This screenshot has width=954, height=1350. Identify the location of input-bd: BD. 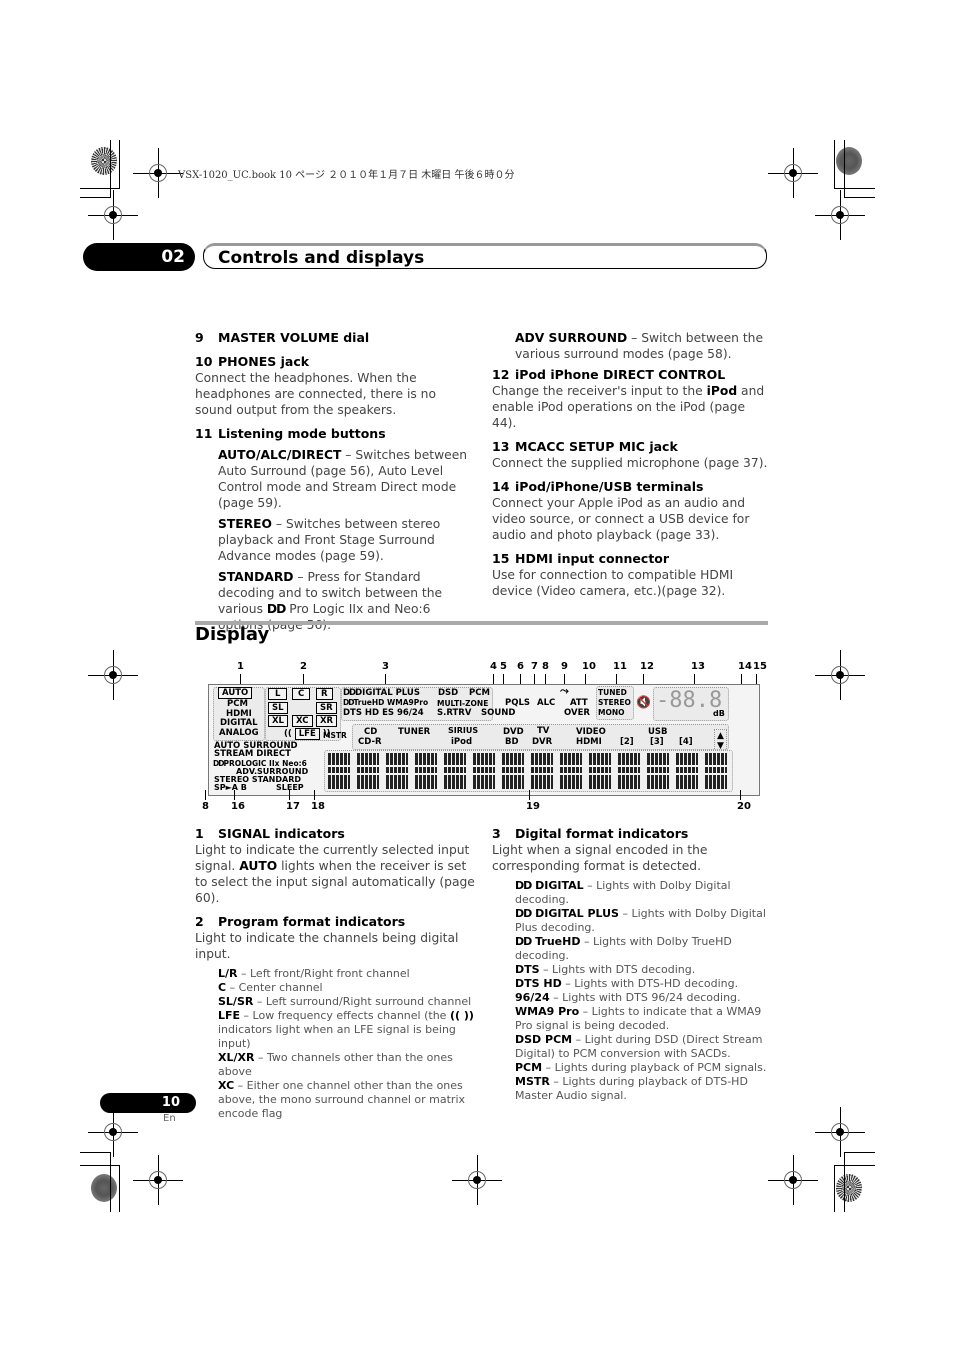
(512, 742).